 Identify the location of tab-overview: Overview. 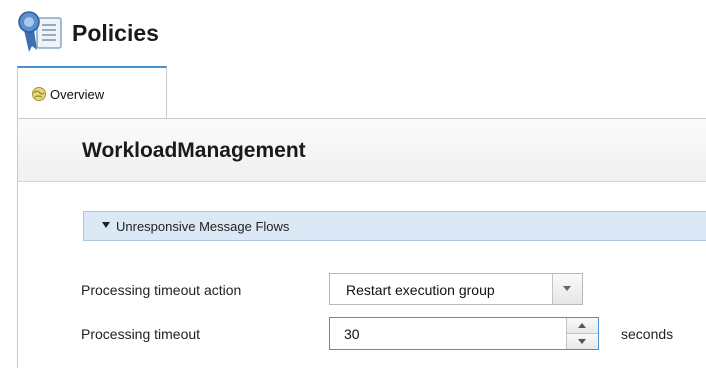
(92, 92).